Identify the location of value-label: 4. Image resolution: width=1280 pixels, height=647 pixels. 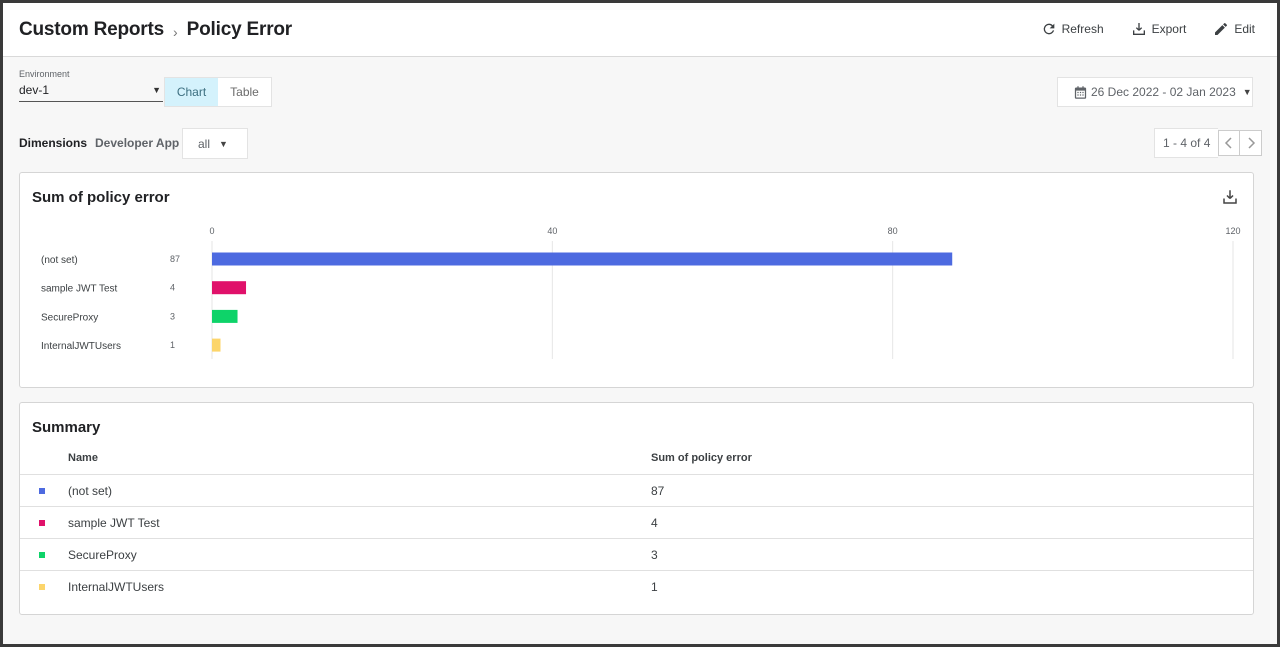
(172, 288).